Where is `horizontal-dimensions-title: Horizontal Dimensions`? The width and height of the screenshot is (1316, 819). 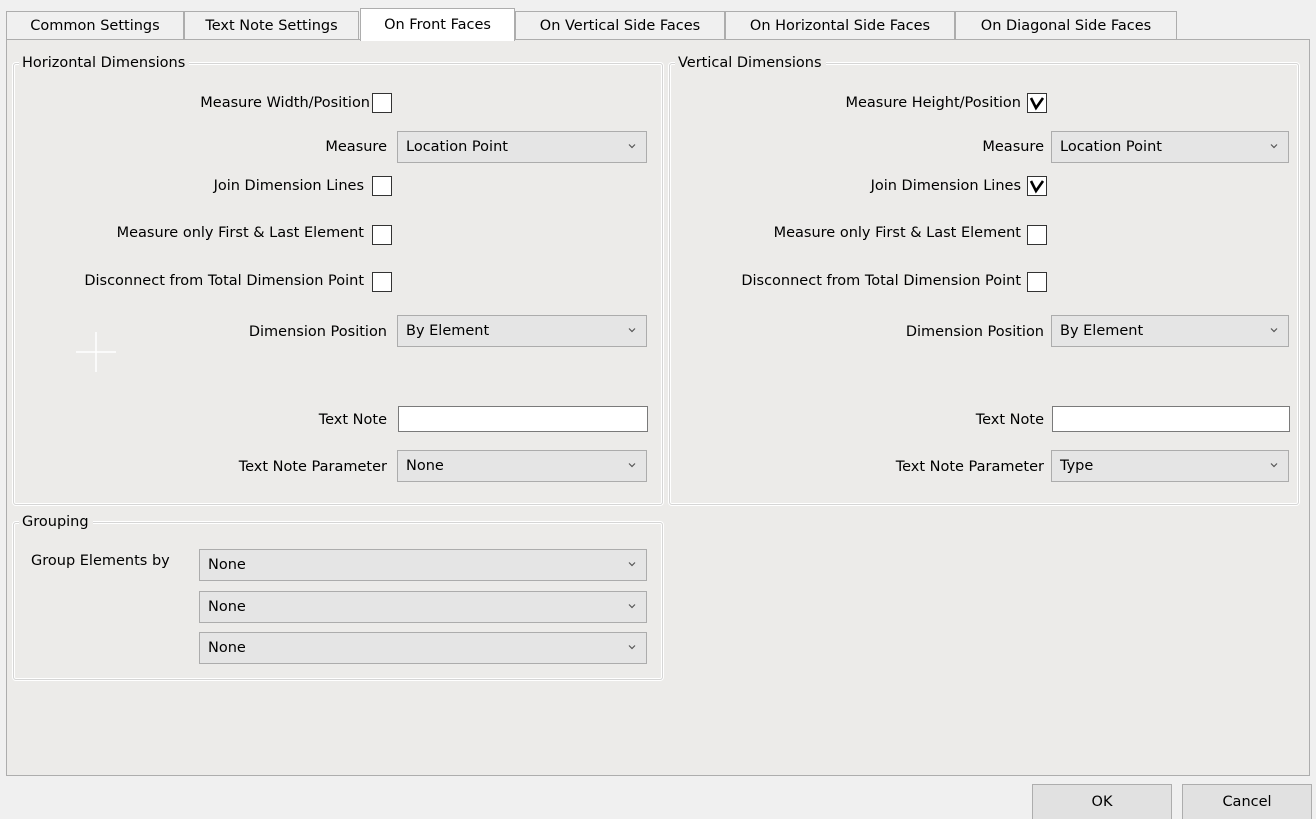 horizontal-dimensions-title: Horizontal Dimensions is located at coordinates (104, 63).